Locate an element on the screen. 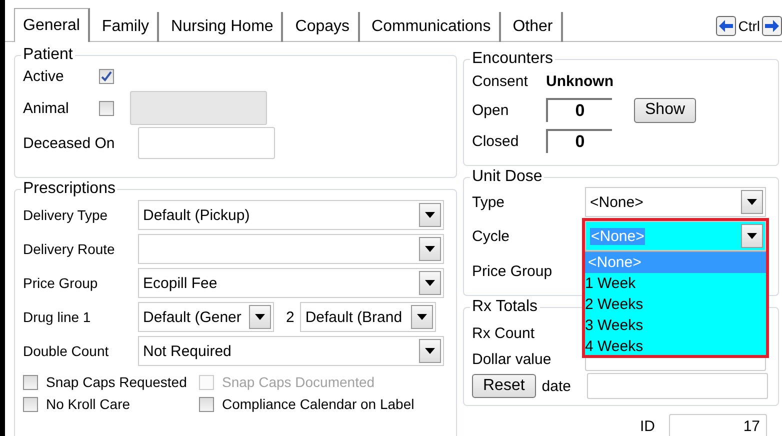 The height and width of the screenshot is (436, 782). group-title: Rx Totals is located at coordinates (505, 307).